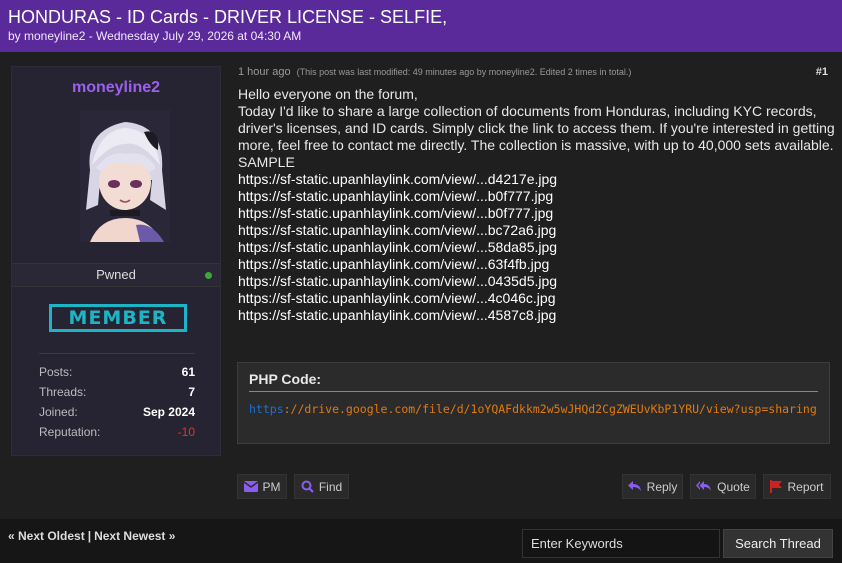 This screenshot has width=842, height=563. What do you see at coordinates (266, 162) in the screenshot?
I see `sample-label: SAMPLE` at bounding box center [266, 162].